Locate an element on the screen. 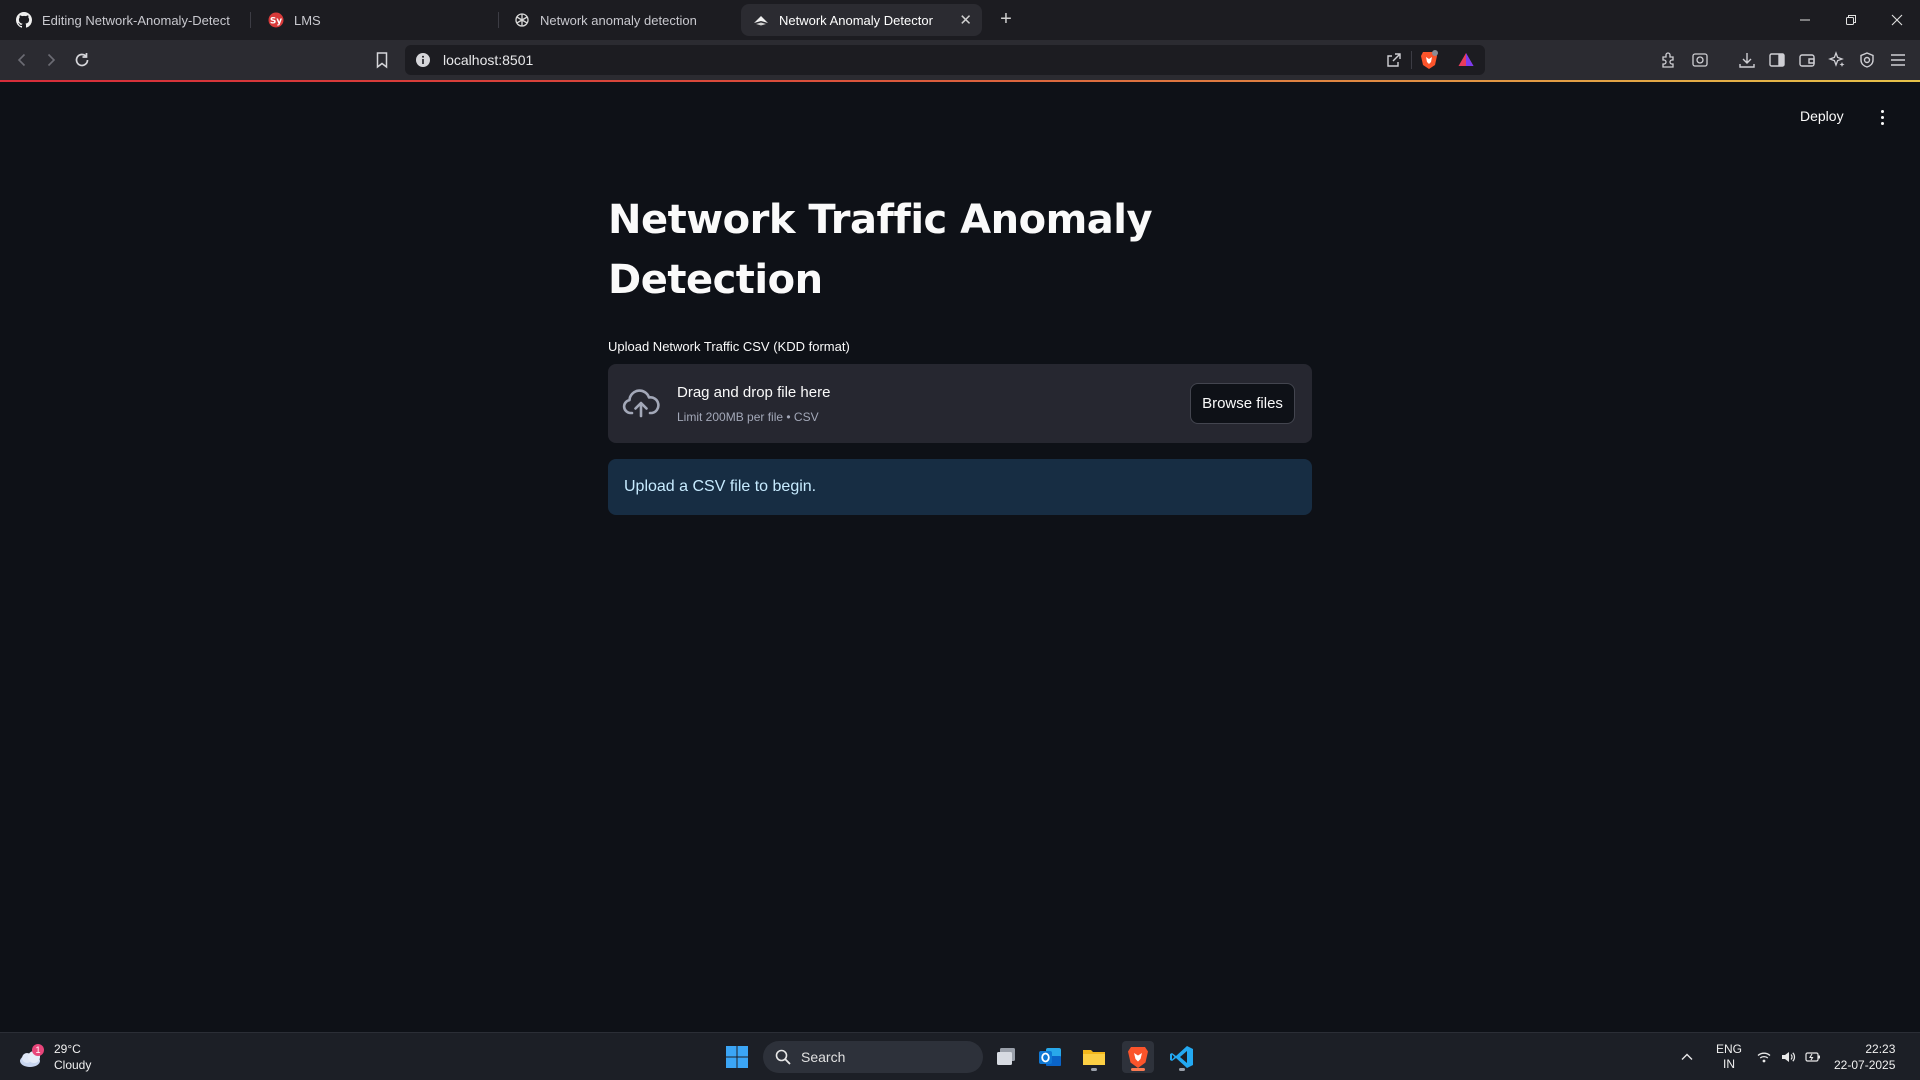  system-tray-icons is located at coordinates (1789, 1056).